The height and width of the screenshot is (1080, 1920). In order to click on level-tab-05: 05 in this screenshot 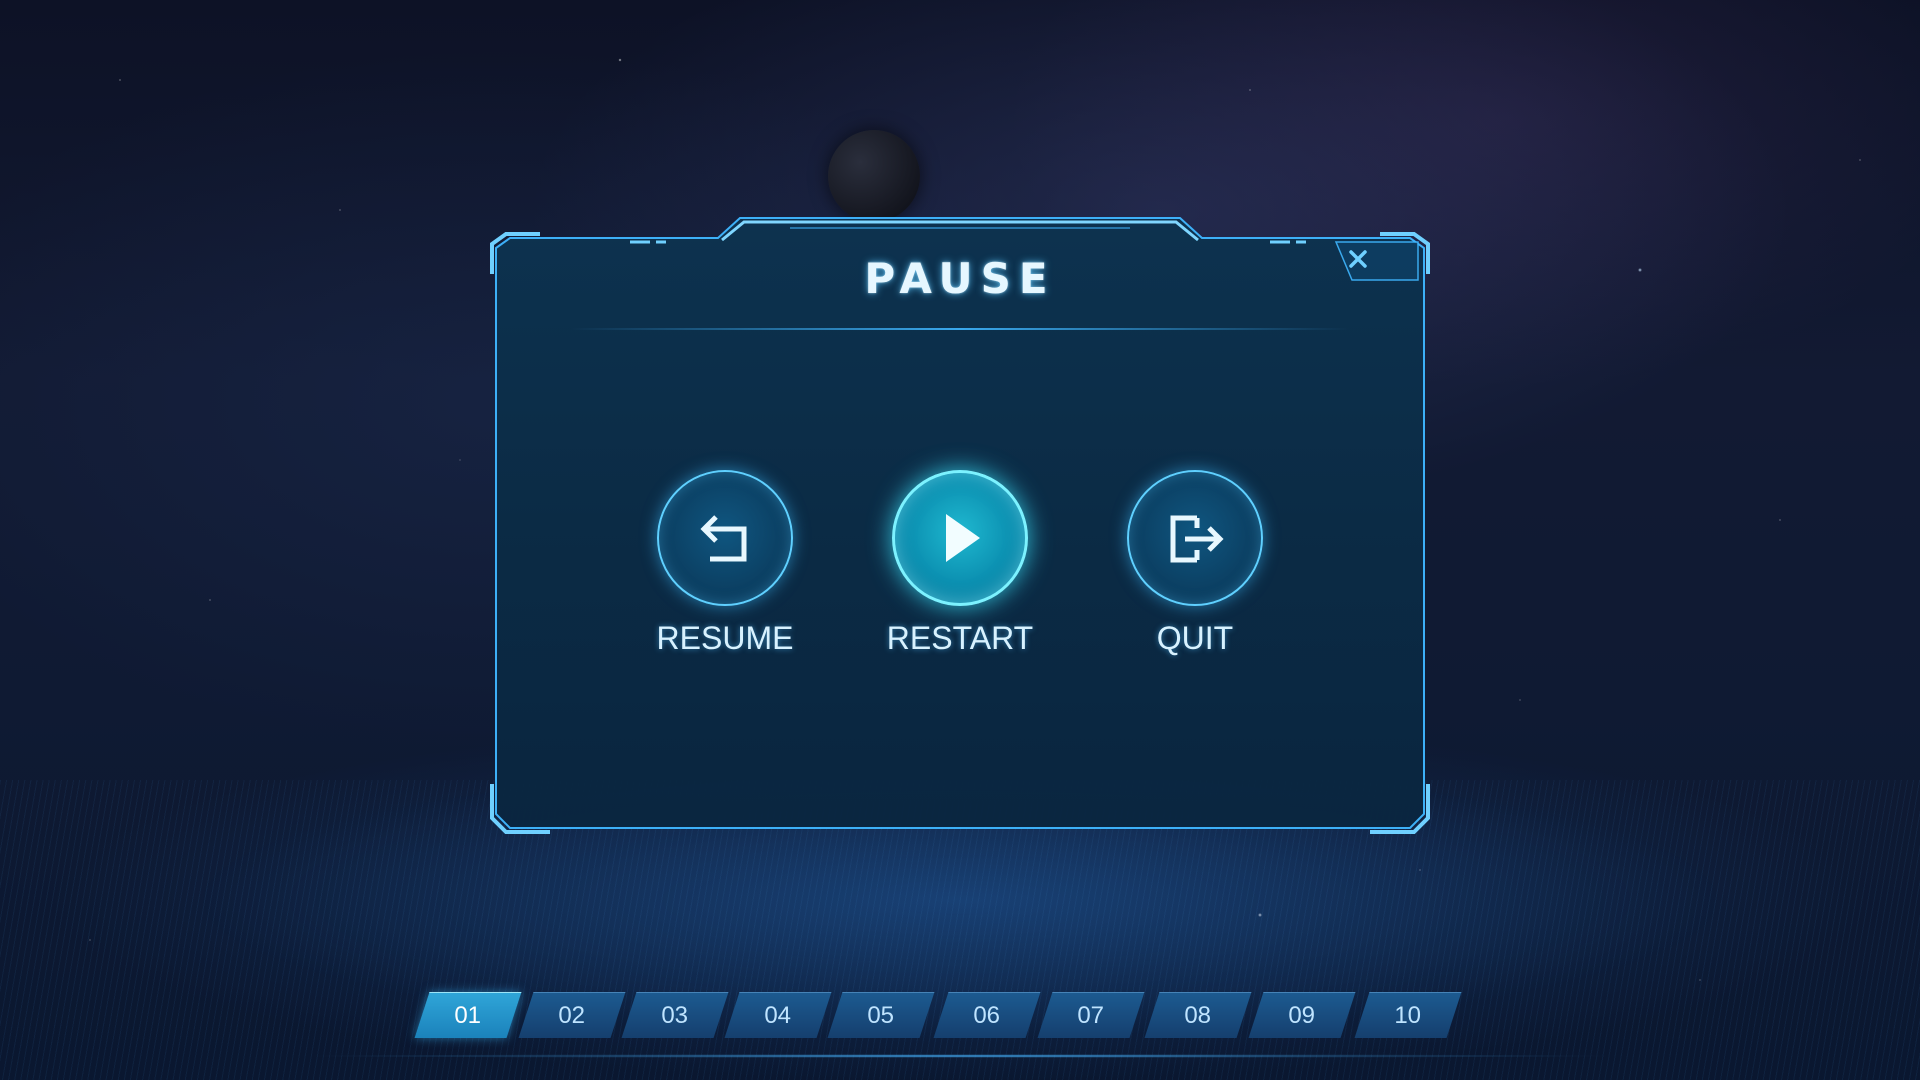, I will do `click(881, 1015)`.